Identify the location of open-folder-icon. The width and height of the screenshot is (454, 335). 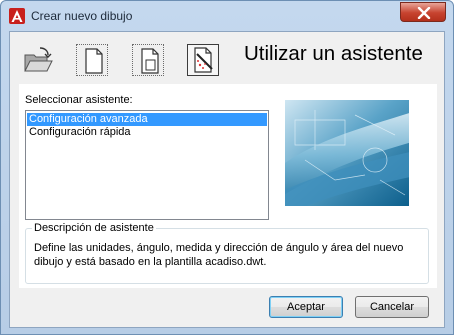
(38, 59).